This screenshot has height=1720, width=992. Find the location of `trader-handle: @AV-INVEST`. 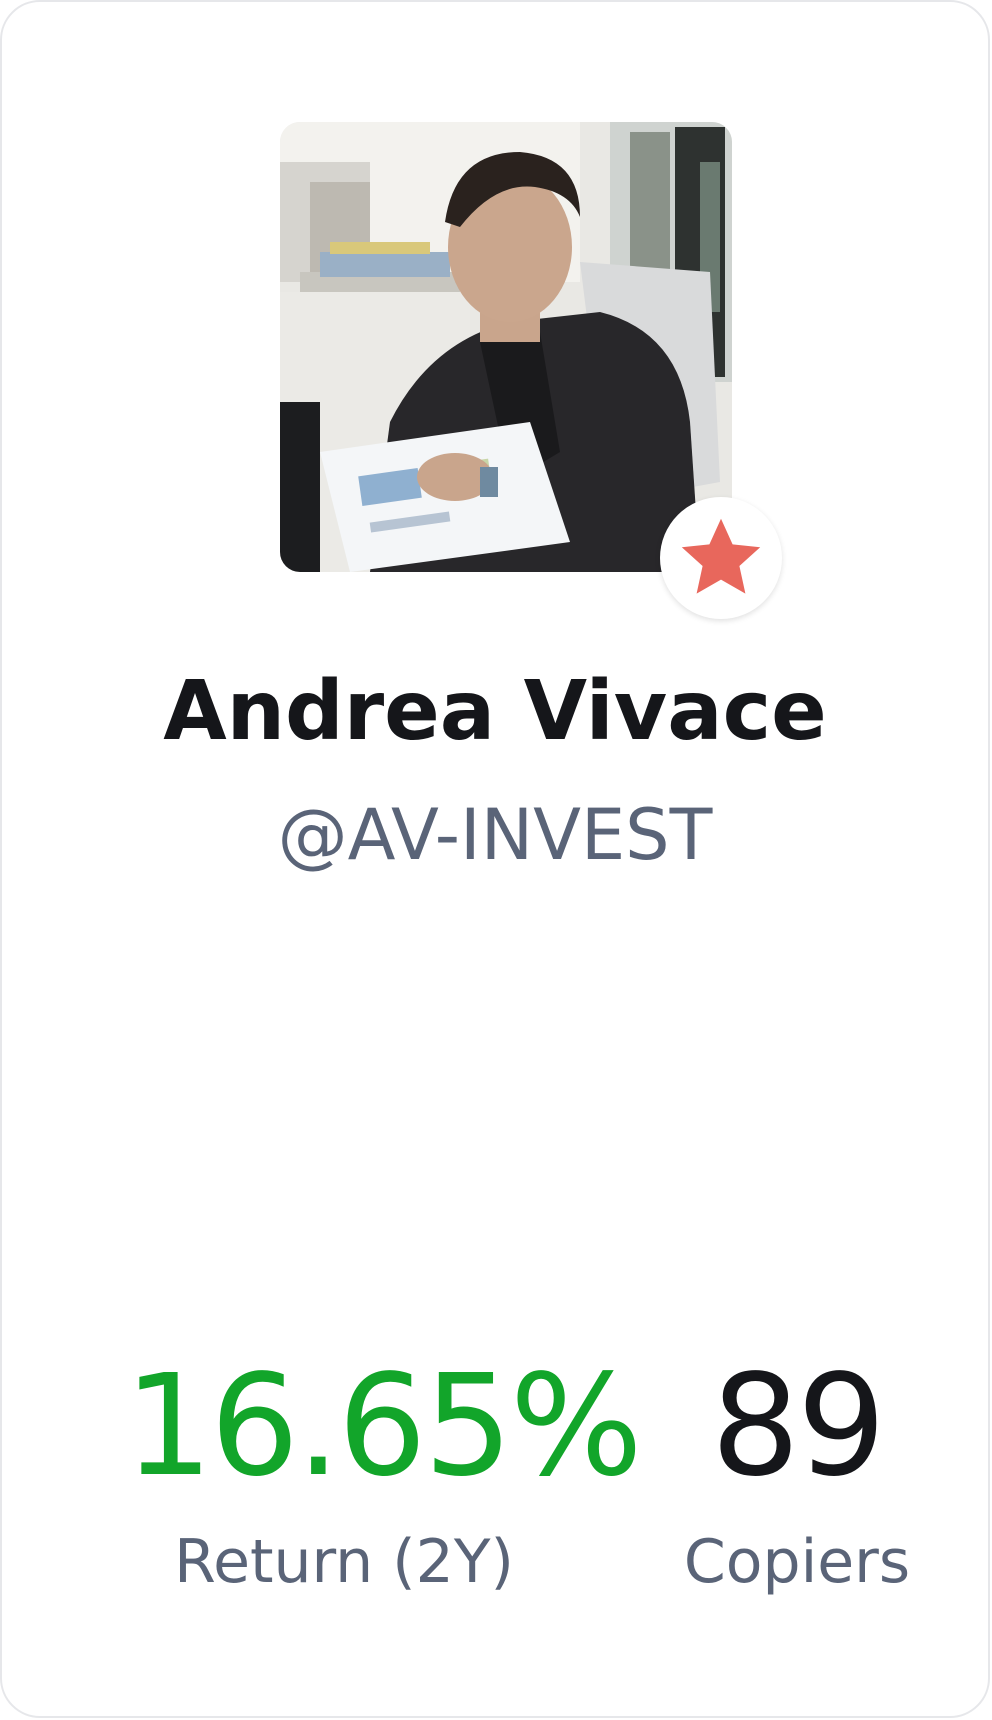

trader-handle: @AV-INVEST is located at coordinates (495, 835).